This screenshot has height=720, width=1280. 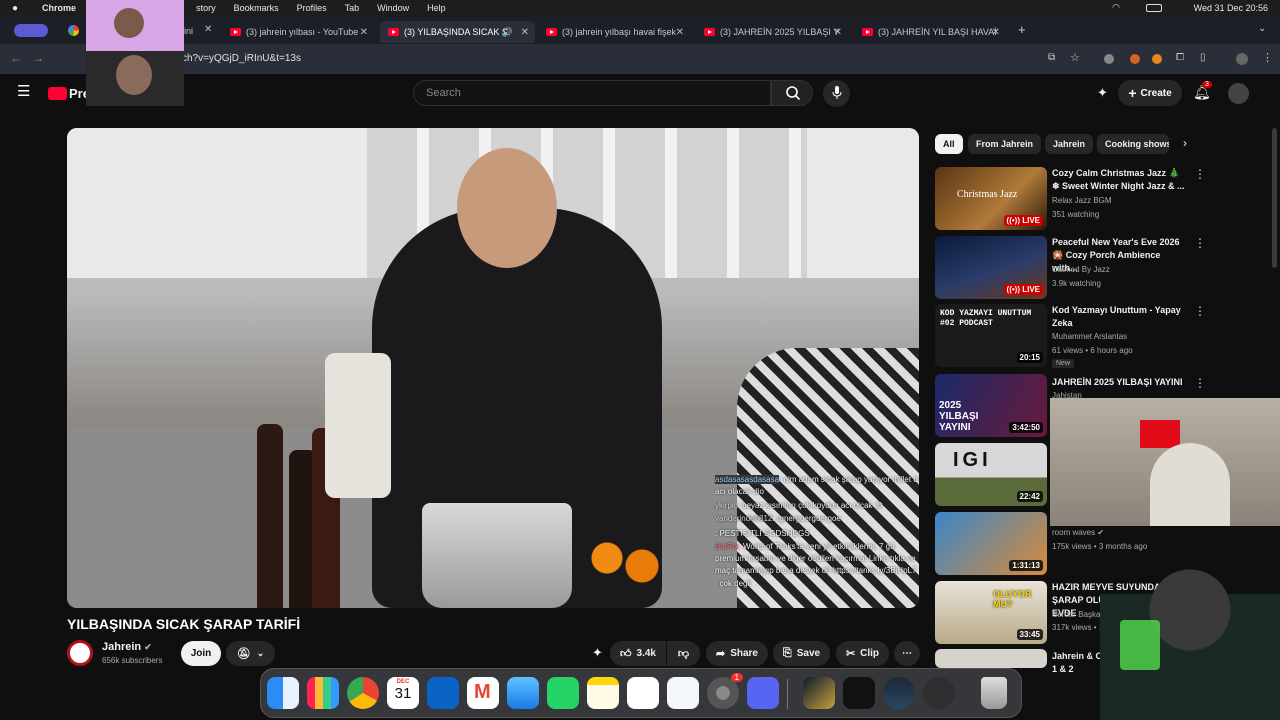 I want to click on menu-history: story, so click(x=206, y=8).